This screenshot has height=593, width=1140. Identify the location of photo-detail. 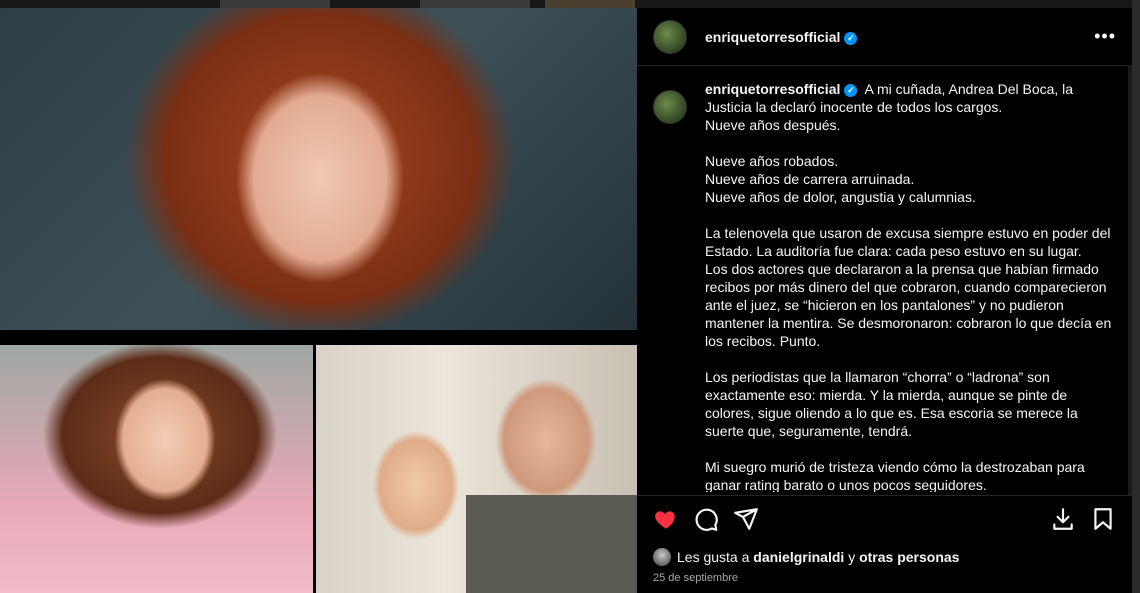
(551, 544).